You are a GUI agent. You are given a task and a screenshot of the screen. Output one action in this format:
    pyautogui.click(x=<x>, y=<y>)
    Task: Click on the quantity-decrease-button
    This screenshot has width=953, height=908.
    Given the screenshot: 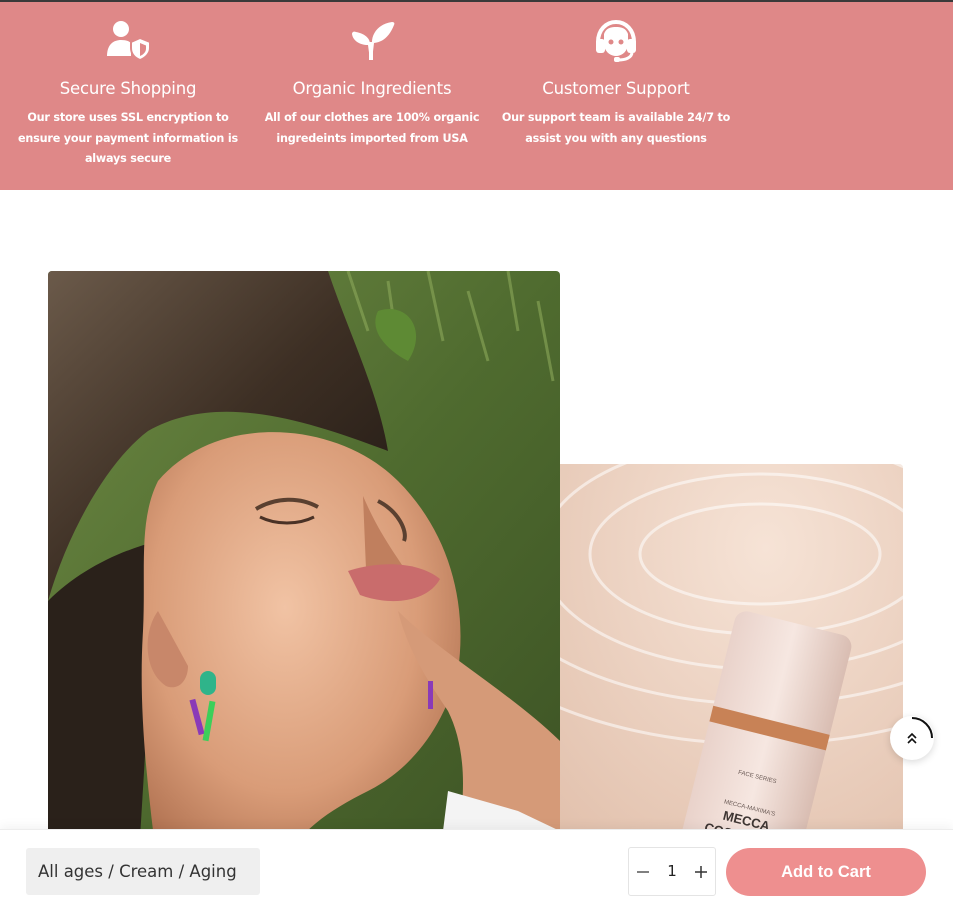 What is the action you would take?
    pyautogui.click(x=643, y=871)
    